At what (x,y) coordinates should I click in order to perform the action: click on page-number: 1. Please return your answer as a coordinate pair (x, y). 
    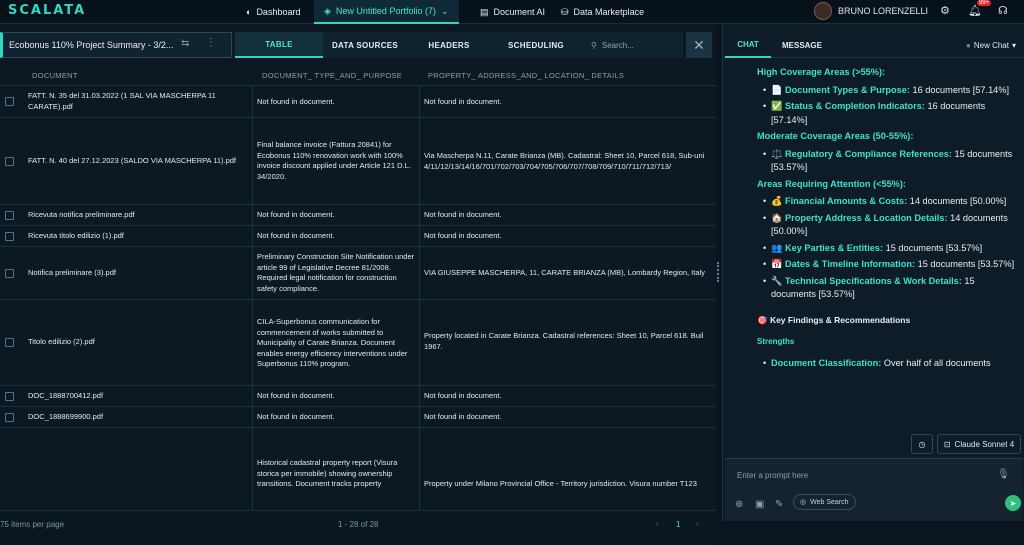
    Looking at the image, I should click on (678, 524).